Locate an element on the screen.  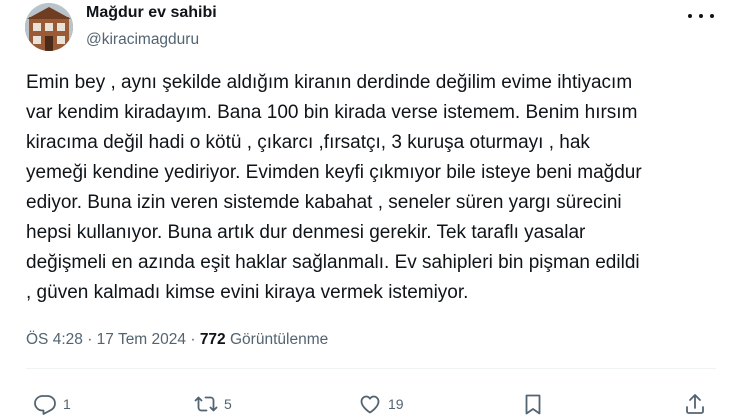
tweet-time: ÖS 4:28 is located at coordinates (54, 339).